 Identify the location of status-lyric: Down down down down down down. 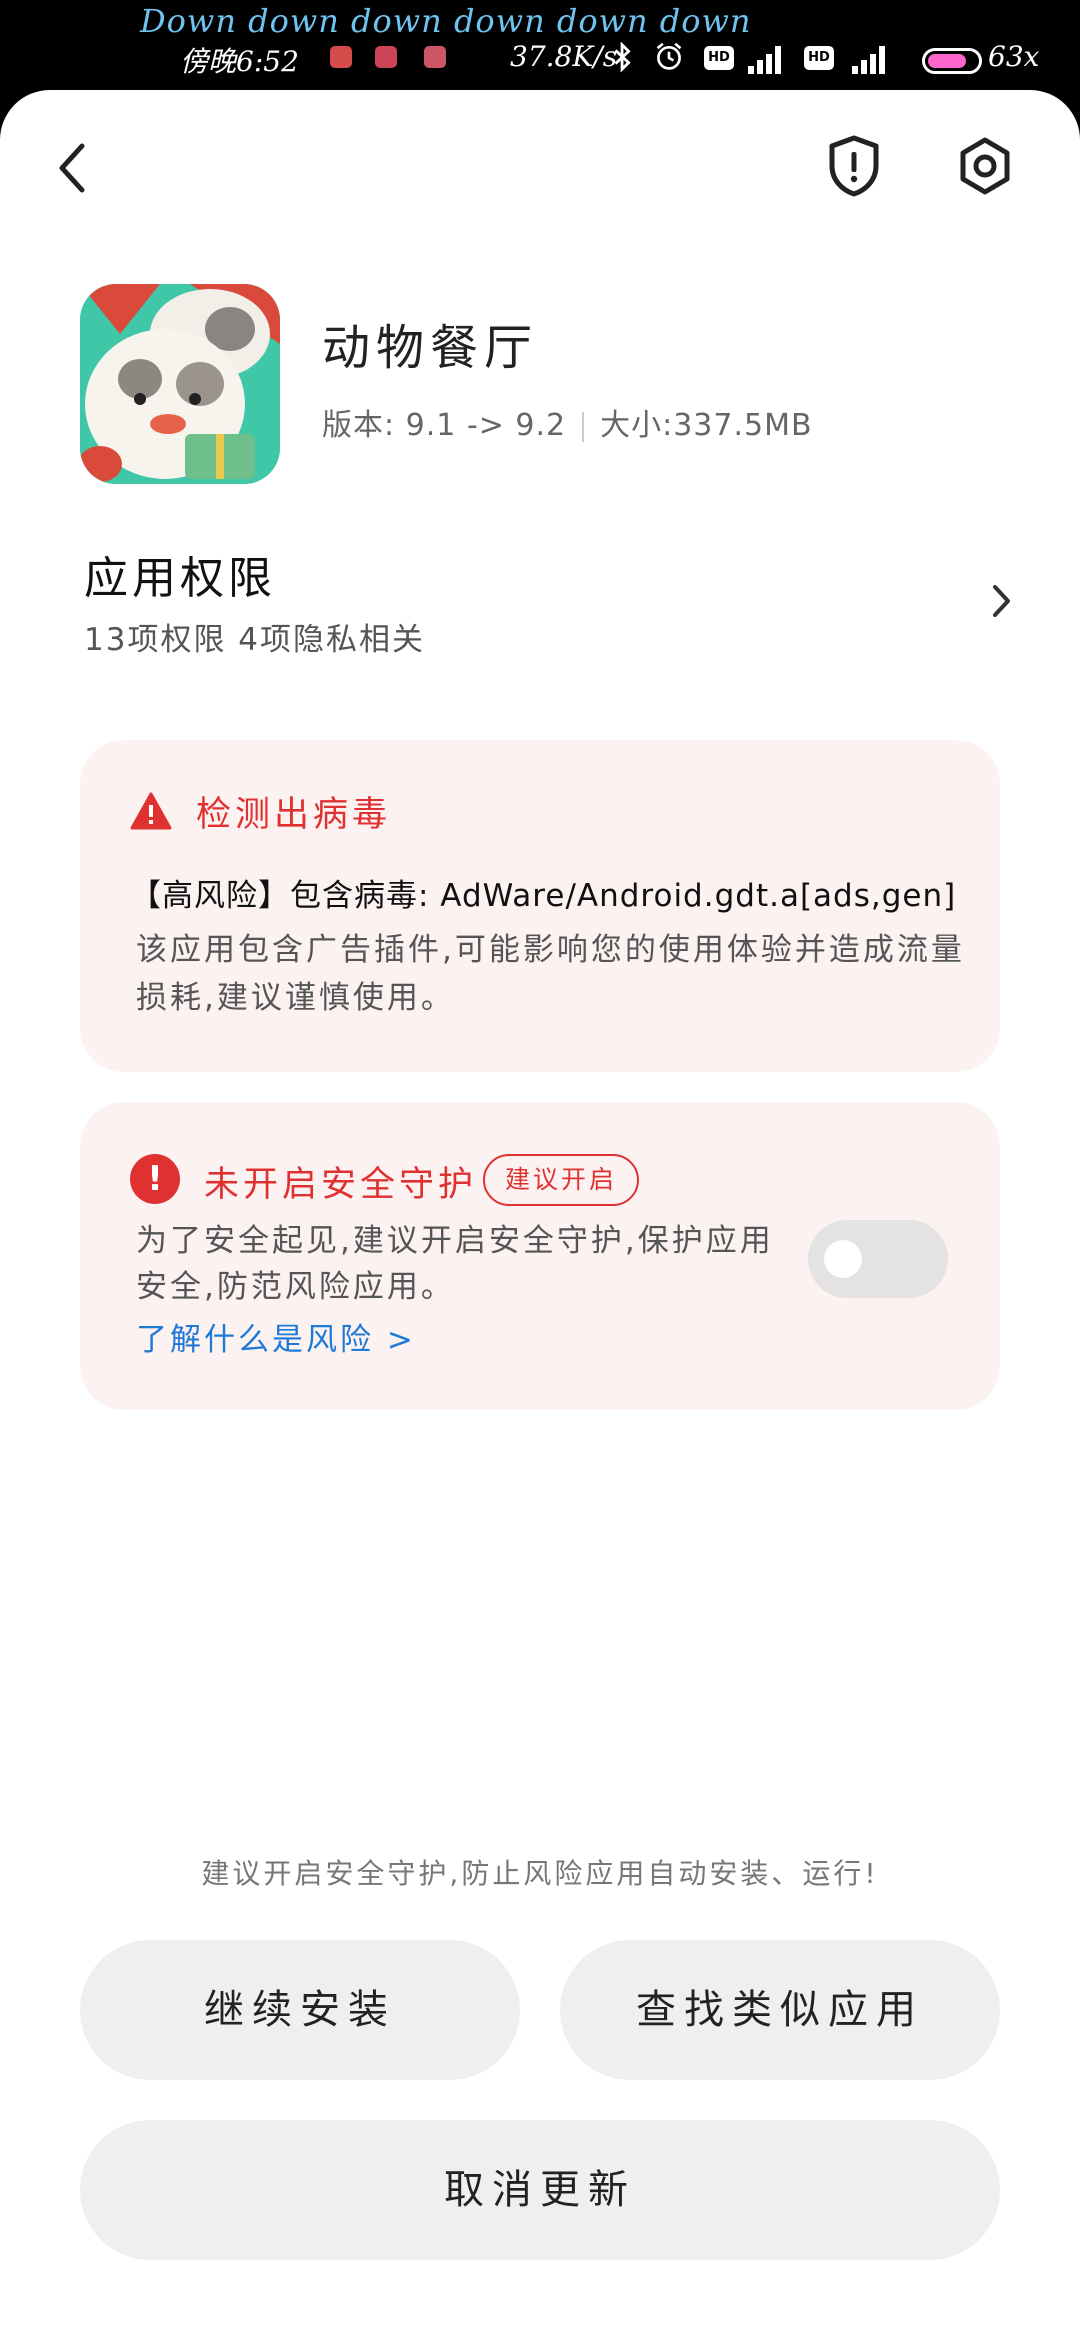
(446, 21).